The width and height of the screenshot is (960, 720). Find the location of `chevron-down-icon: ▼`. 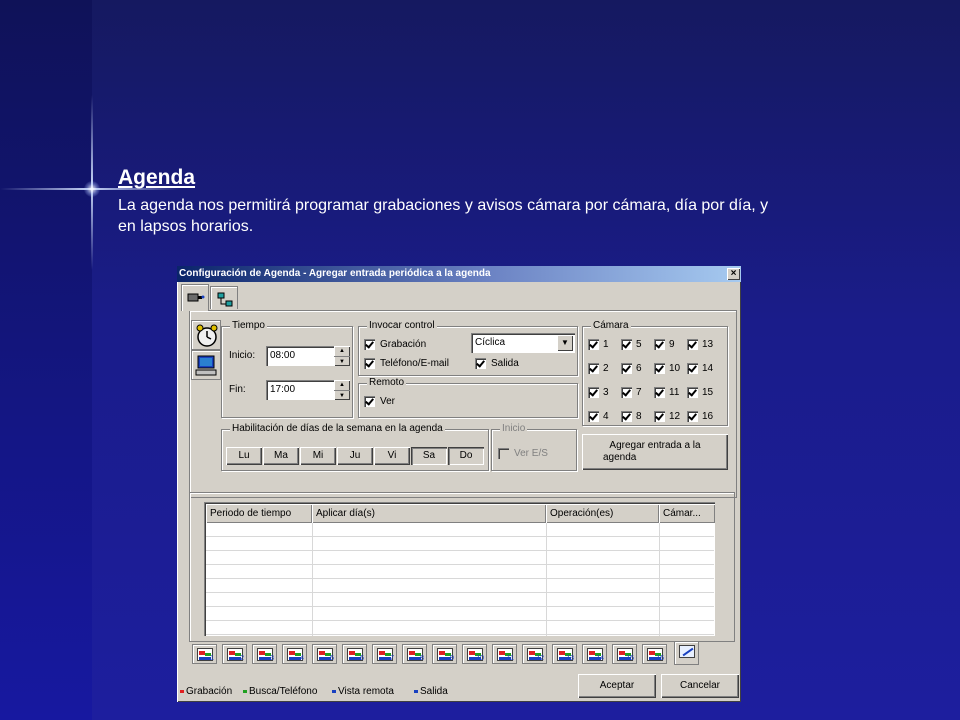

chevron-down-icon: ▼ is located at coordinates (565, 343).